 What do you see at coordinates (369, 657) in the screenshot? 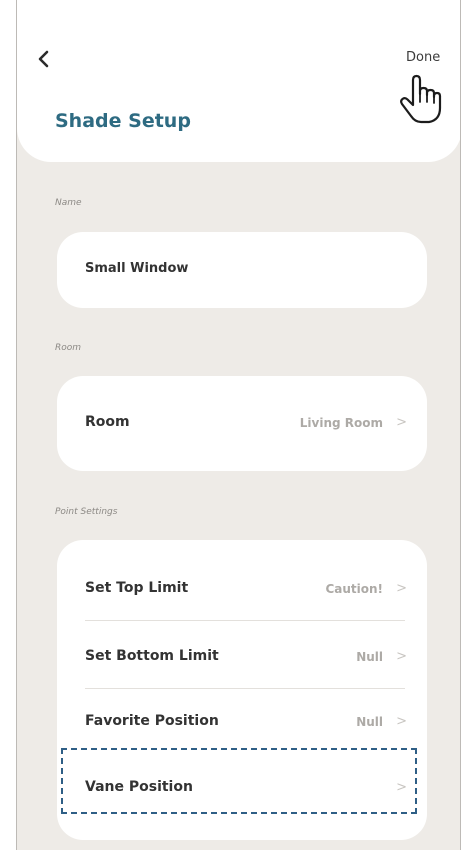
I see `set-bottom-limit-value: Null` at bounding box center [369, 657].